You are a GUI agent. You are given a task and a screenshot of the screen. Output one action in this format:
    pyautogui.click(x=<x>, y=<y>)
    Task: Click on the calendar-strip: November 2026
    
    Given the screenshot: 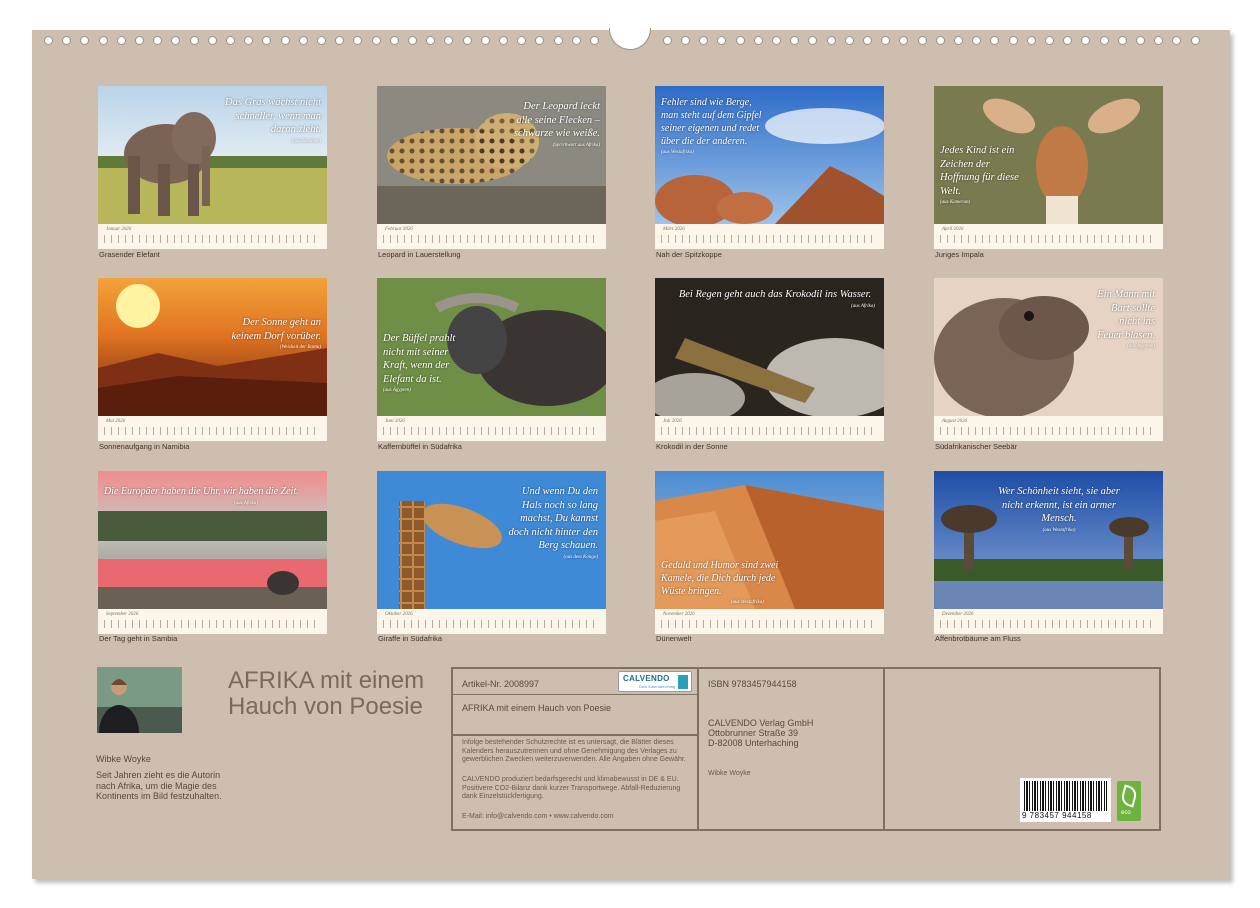 What is the action you would take?
    pyautogui.click(x=769, y=621)
    